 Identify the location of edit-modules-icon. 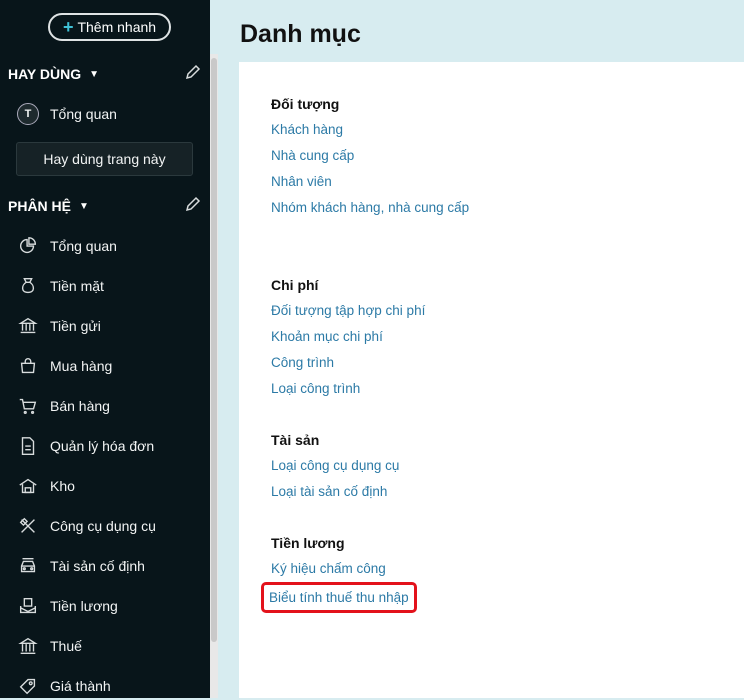
(193, 205).